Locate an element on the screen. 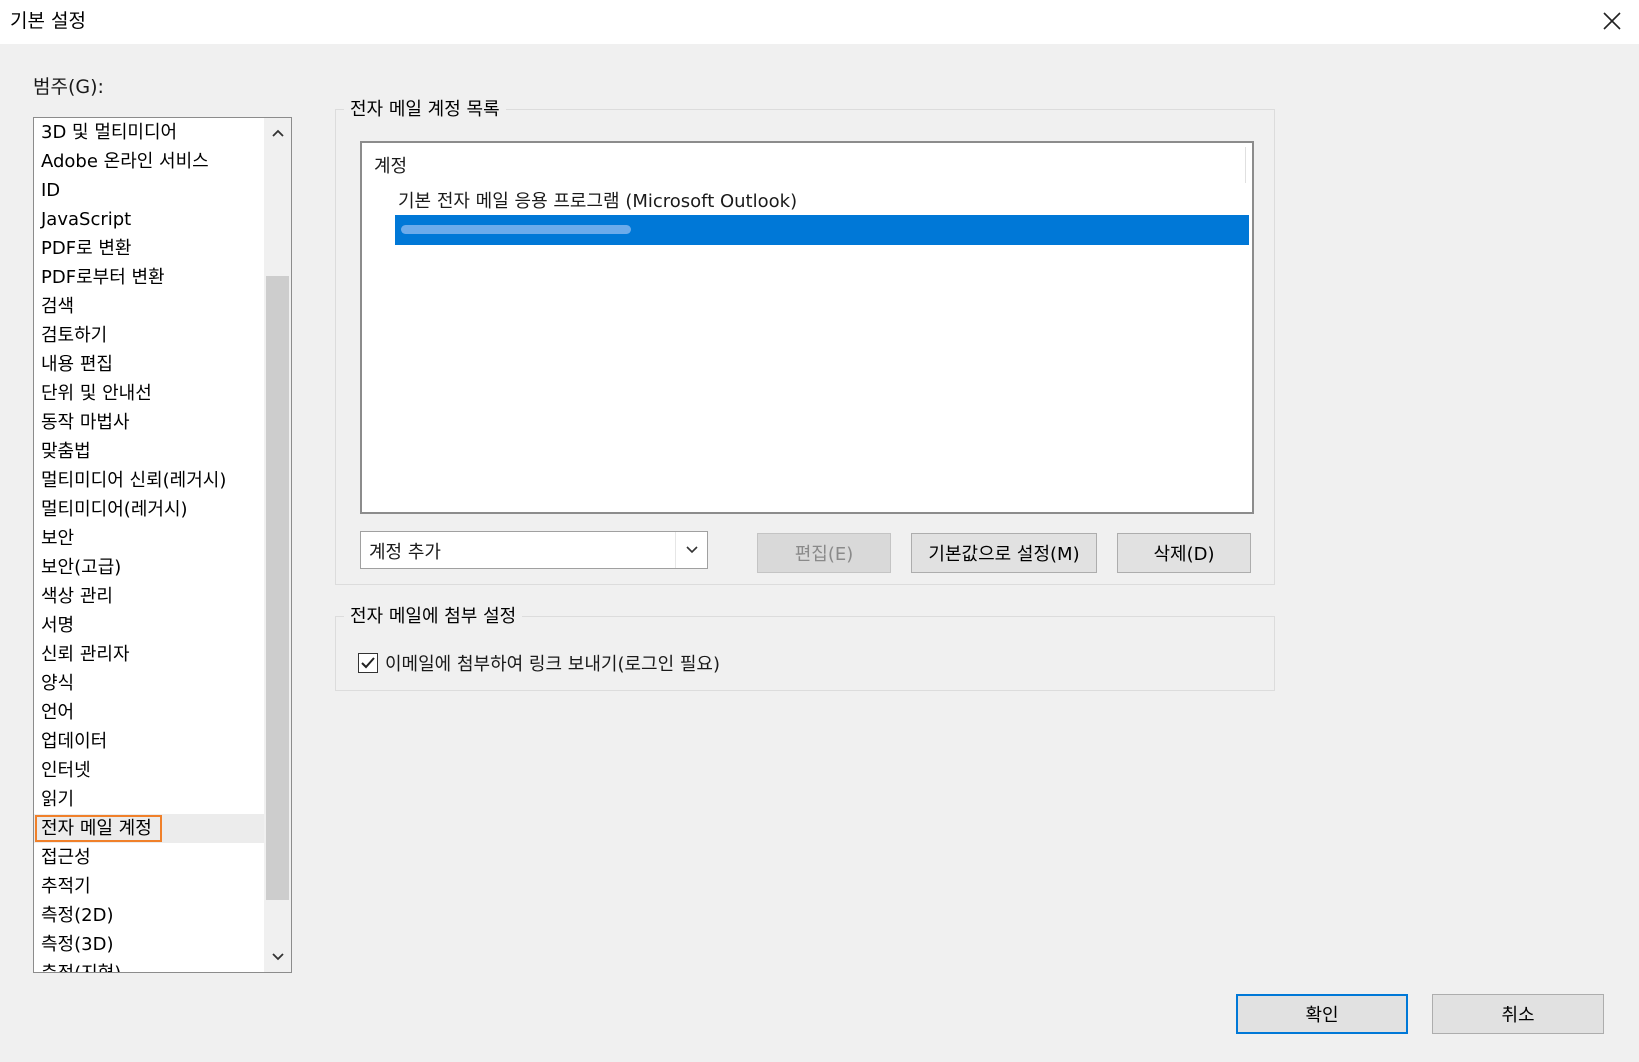 The width and height of the screenshot is (1639, 1062). close-button is located at coordinates (1612, 21).